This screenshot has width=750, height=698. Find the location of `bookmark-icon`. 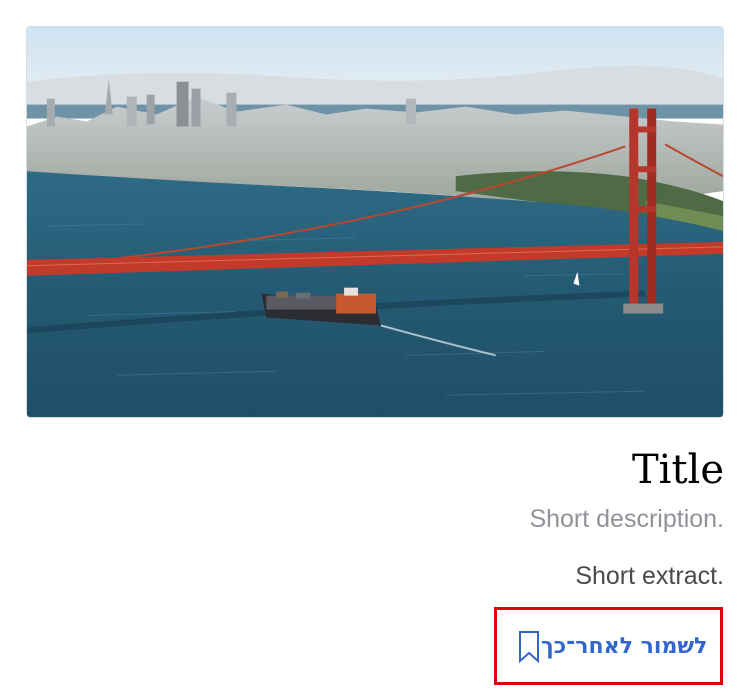

bookmark-icon is located at coordinates (529, 647).